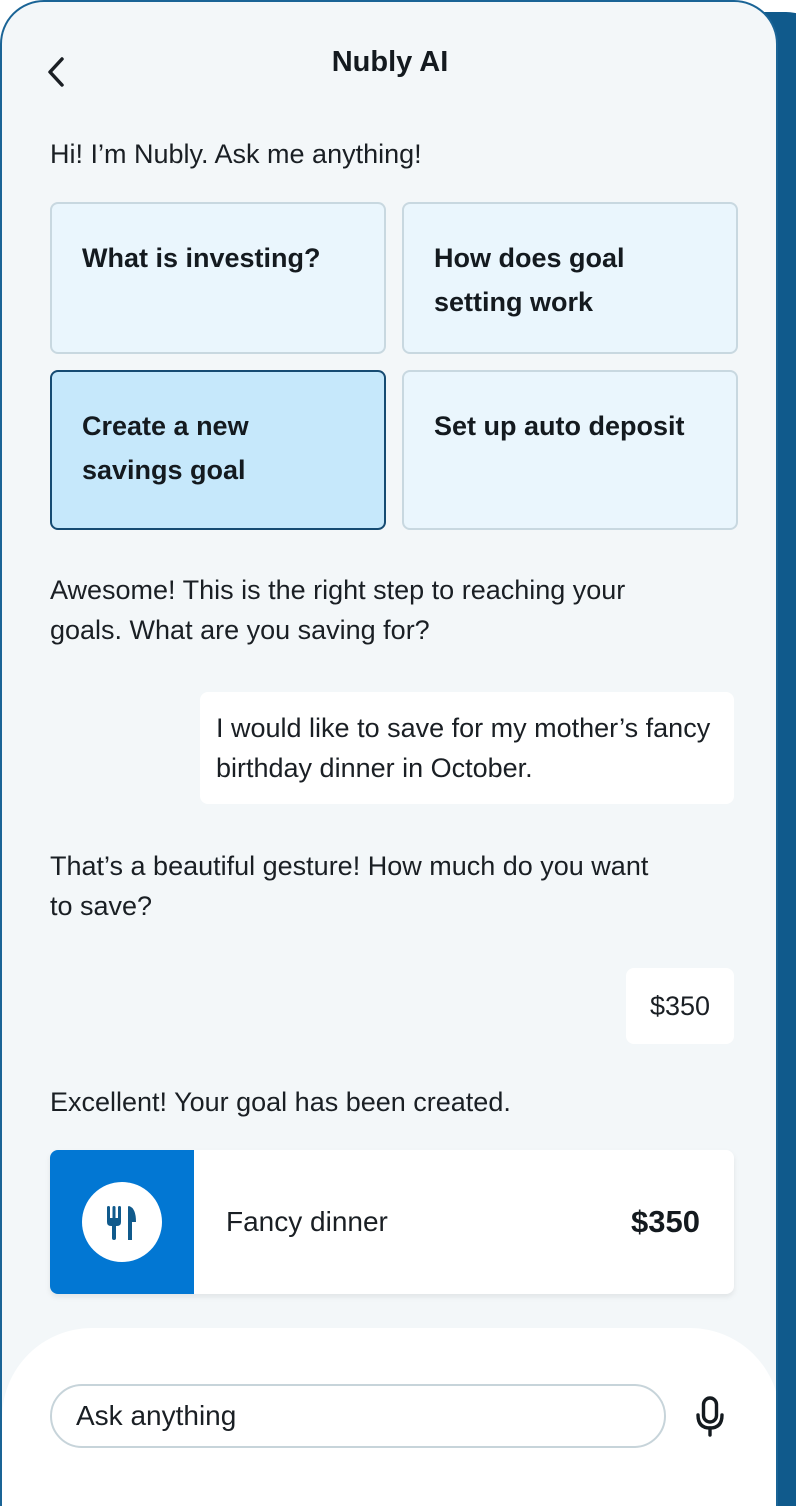 The width and height of the screenshot is (796, 1506). Describe the element at coordinates (236, 154) in the screenshot. I see `bot-greeting: Hi! I’m Nubly. Ask me anything!` at that location.